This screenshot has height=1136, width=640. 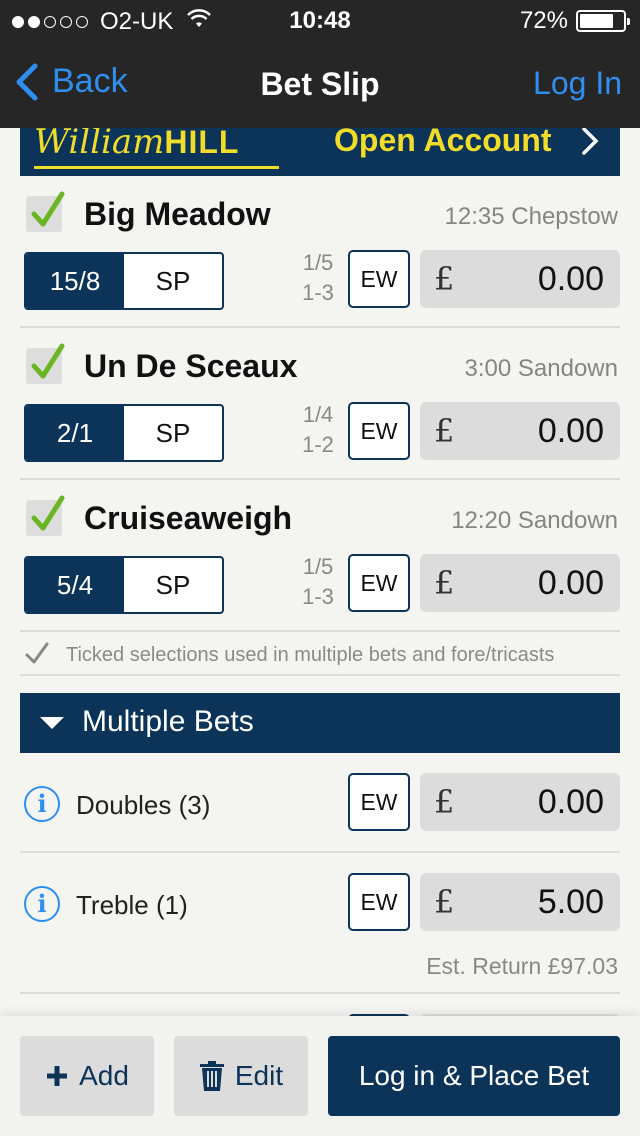 What do you see at coordinates (541, 368) in the screenshot?
I see `race-info: 3:00 Sandown` at bounding box center [541, 368].